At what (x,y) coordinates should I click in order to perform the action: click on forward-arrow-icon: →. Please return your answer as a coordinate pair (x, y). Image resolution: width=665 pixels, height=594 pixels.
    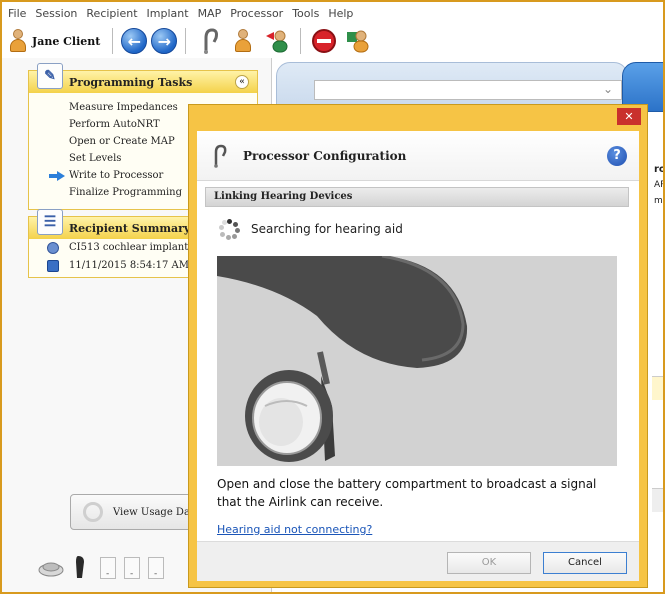
    Looking at the image, I should click on (164, 41).